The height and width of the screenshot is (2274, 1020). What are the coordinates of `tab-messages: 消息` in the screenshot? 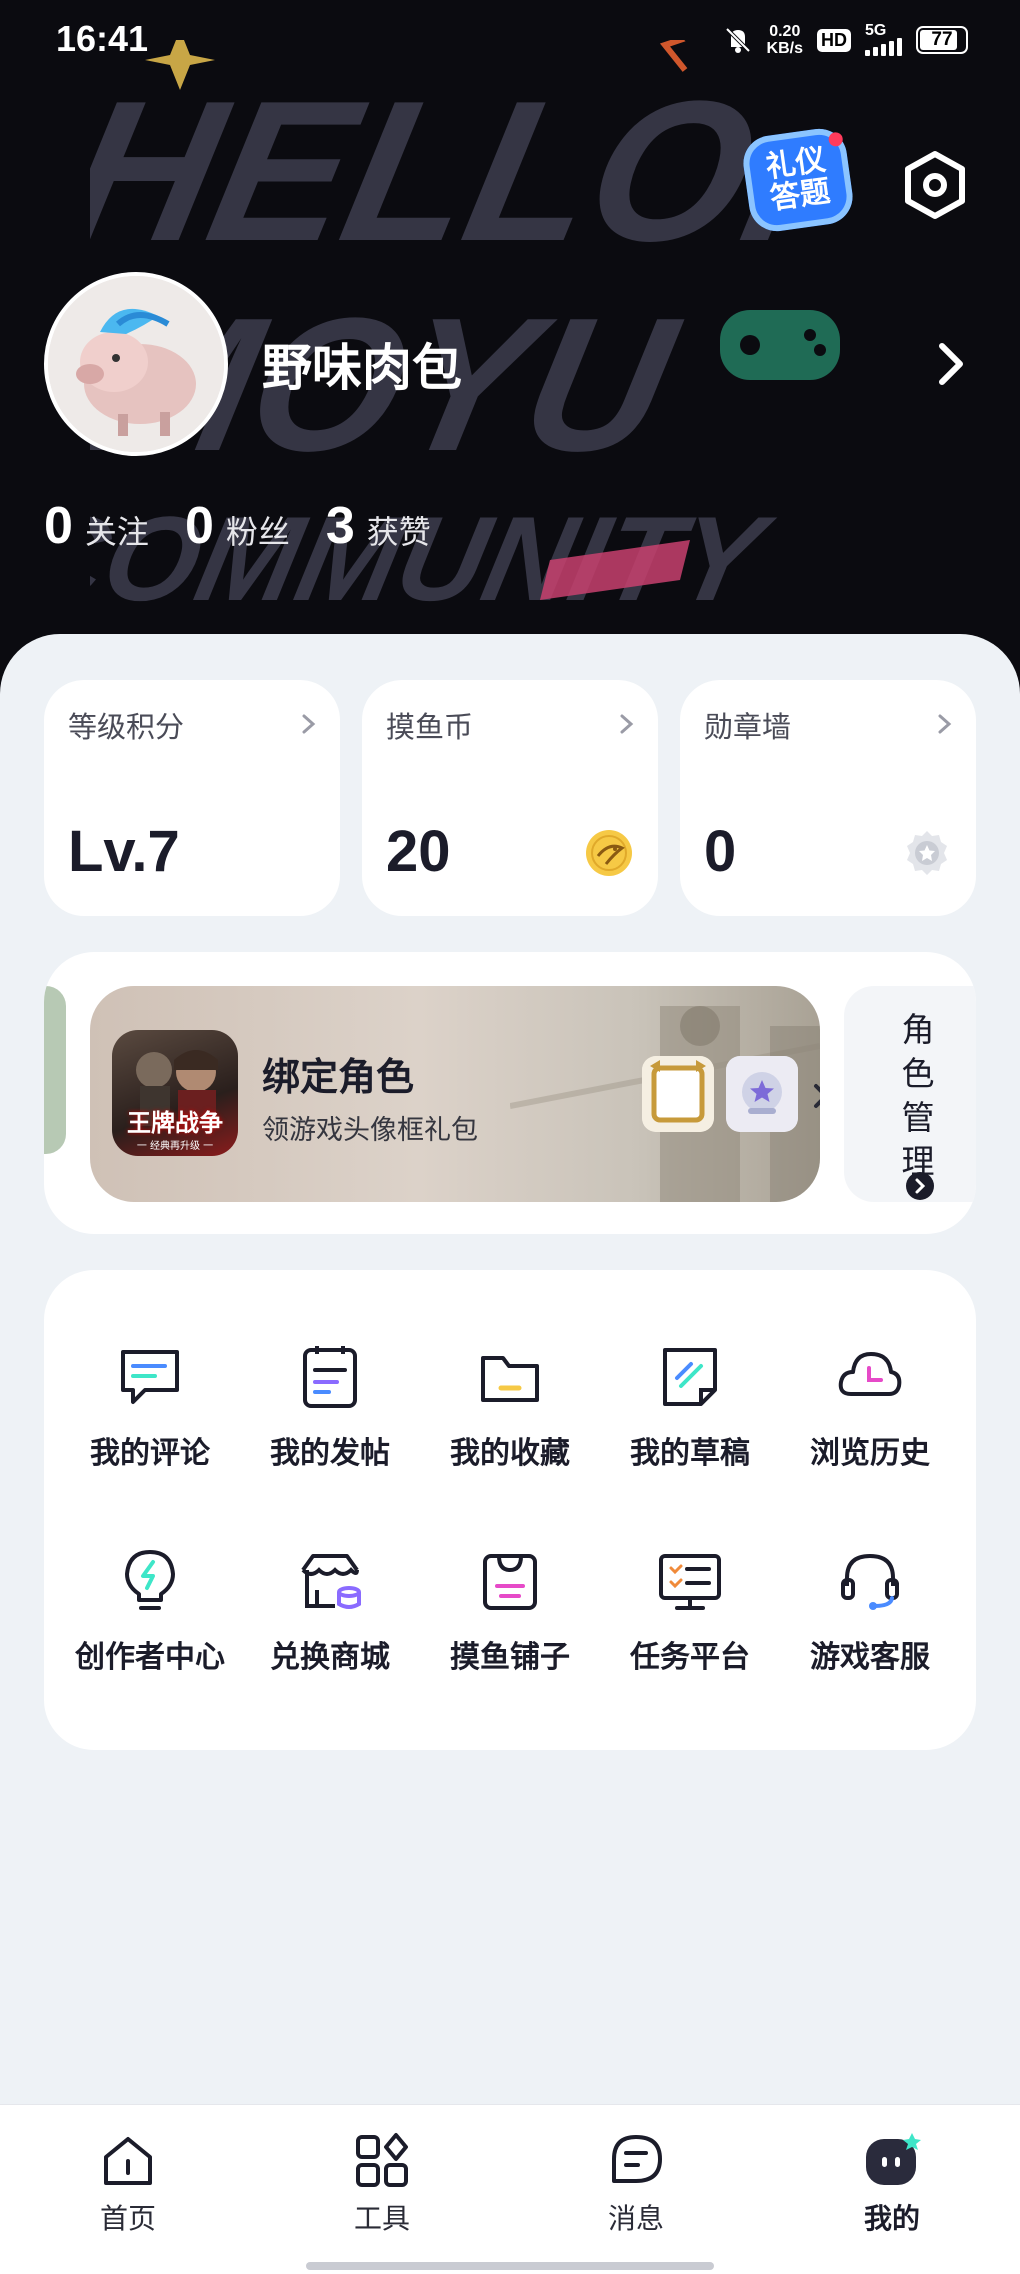 It's located at (636, 2184).